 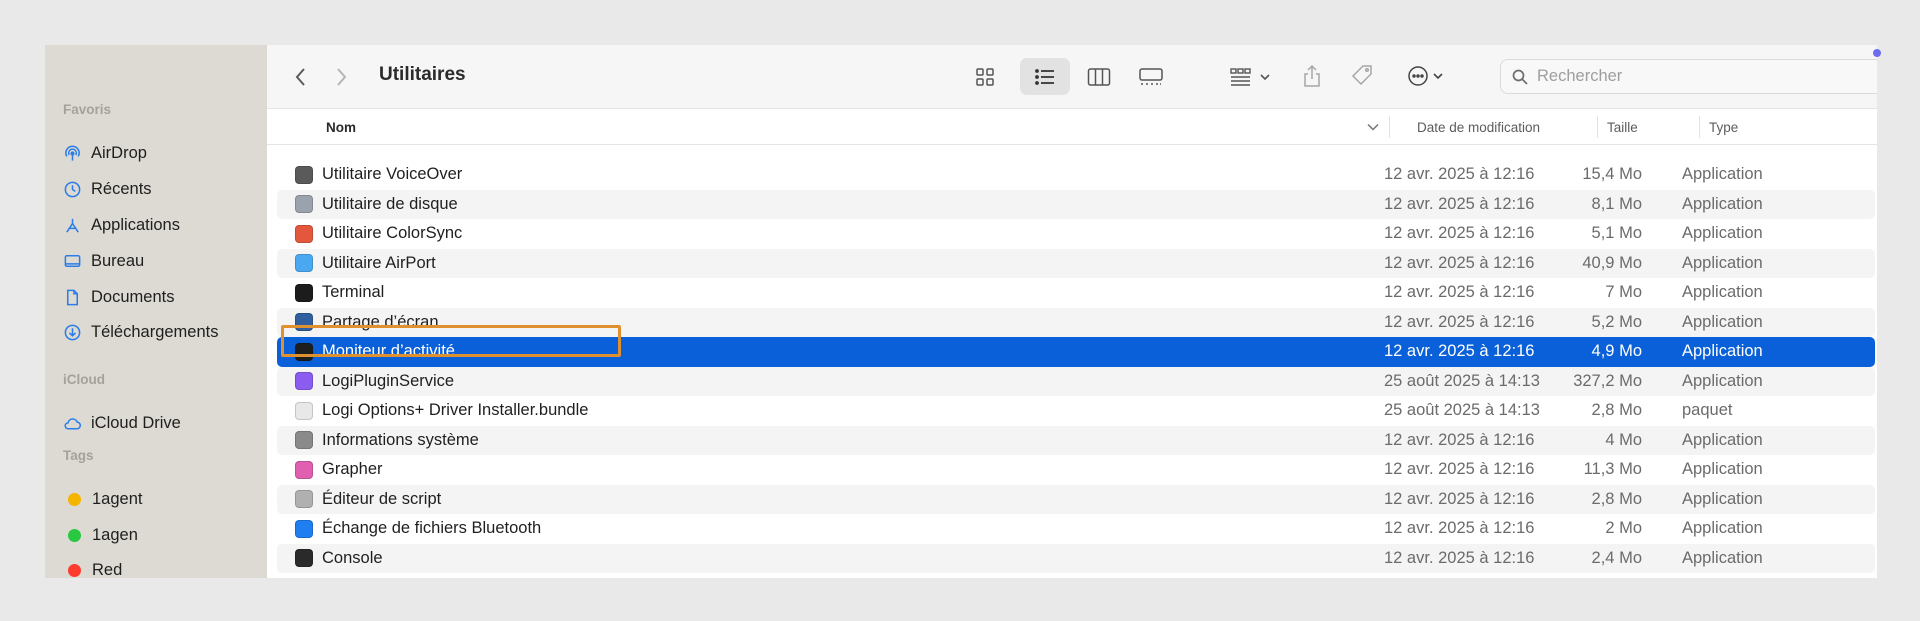 What do you see at coordinates (379, 262) in the screenshot?
I see `file-name: Utilitaire AirPort` at bounding box center [379, 262].